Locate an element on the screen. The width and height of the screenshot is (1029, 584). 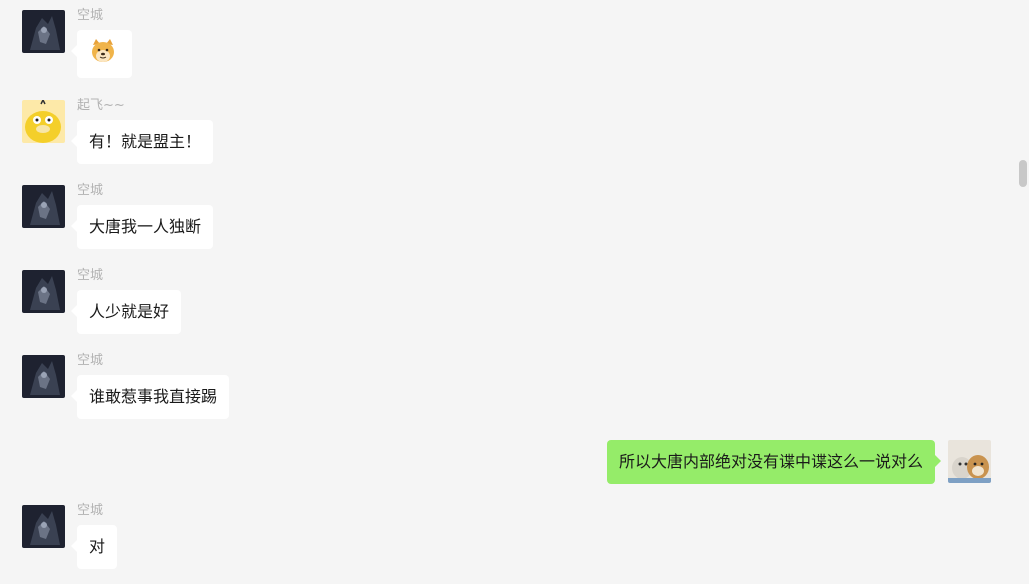
avatar-self is located at coordinates (969, 461).